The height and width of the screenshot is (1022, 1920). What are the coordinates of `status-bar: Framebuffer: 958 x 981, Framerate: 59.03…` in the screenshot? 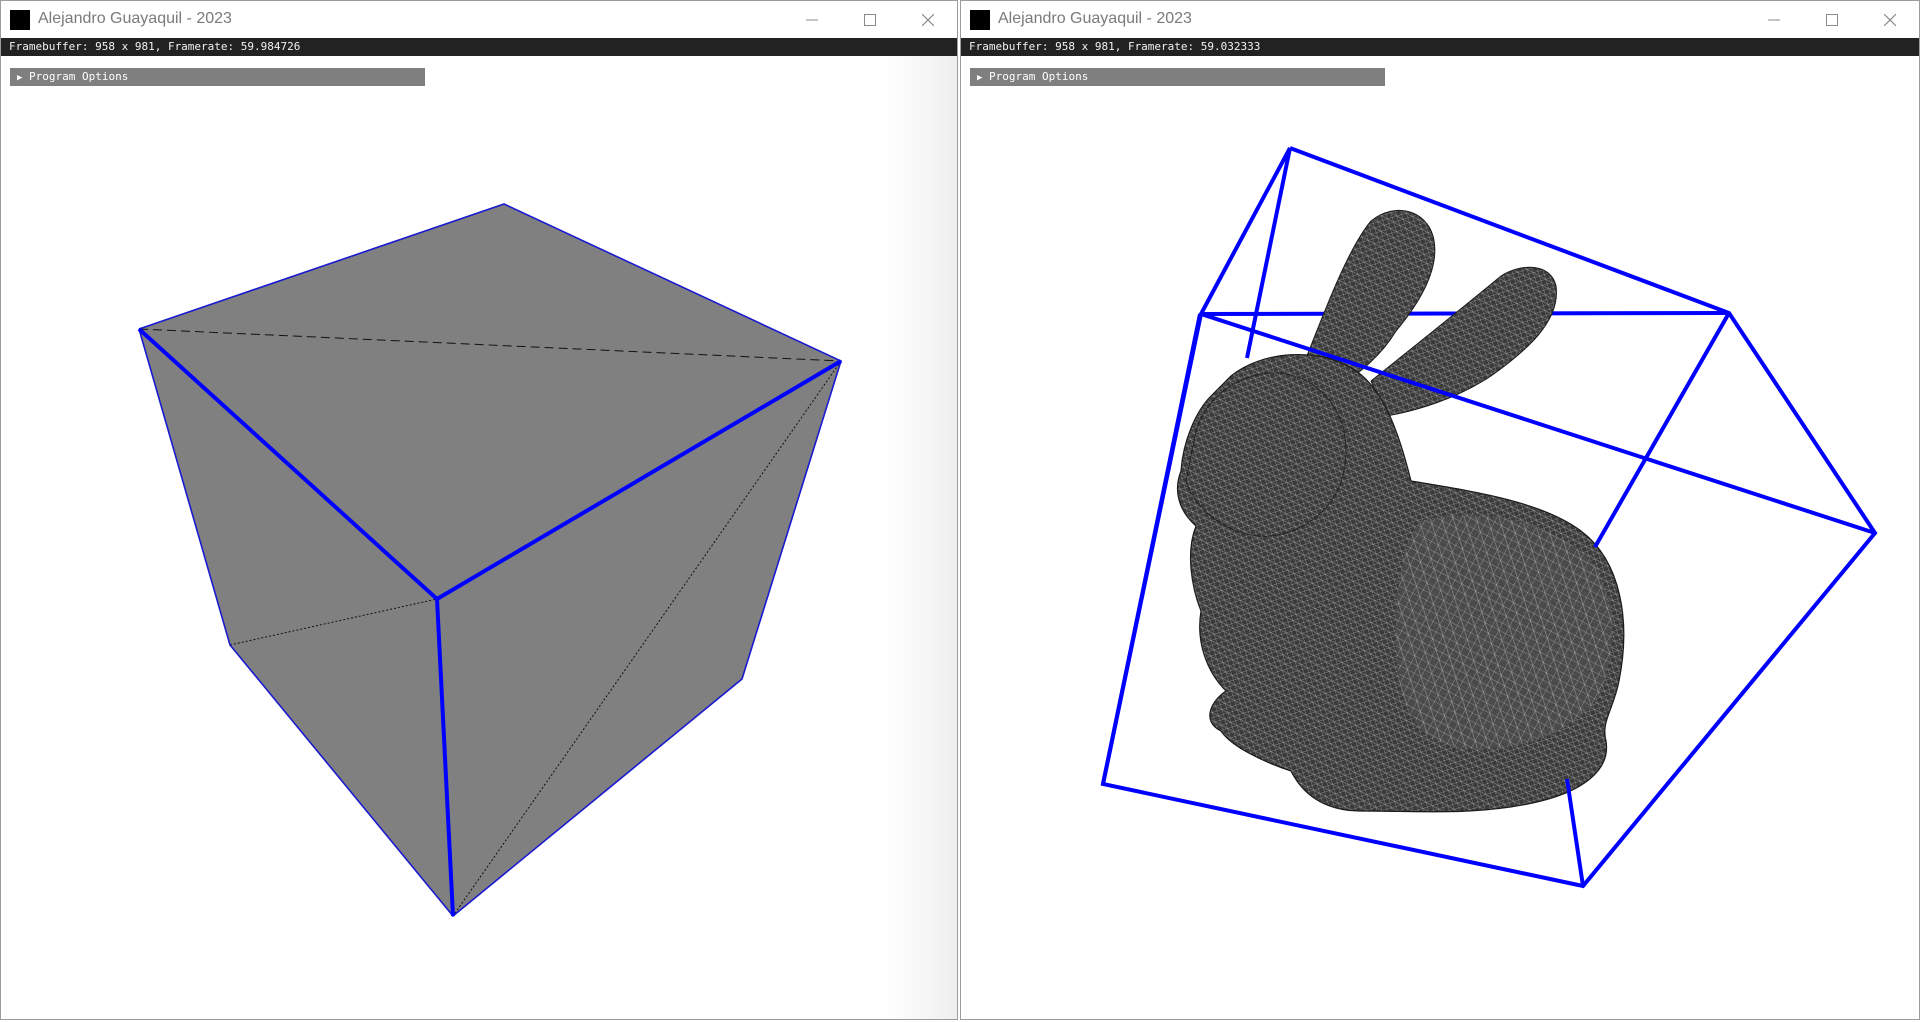 It's located at (1440, 47).